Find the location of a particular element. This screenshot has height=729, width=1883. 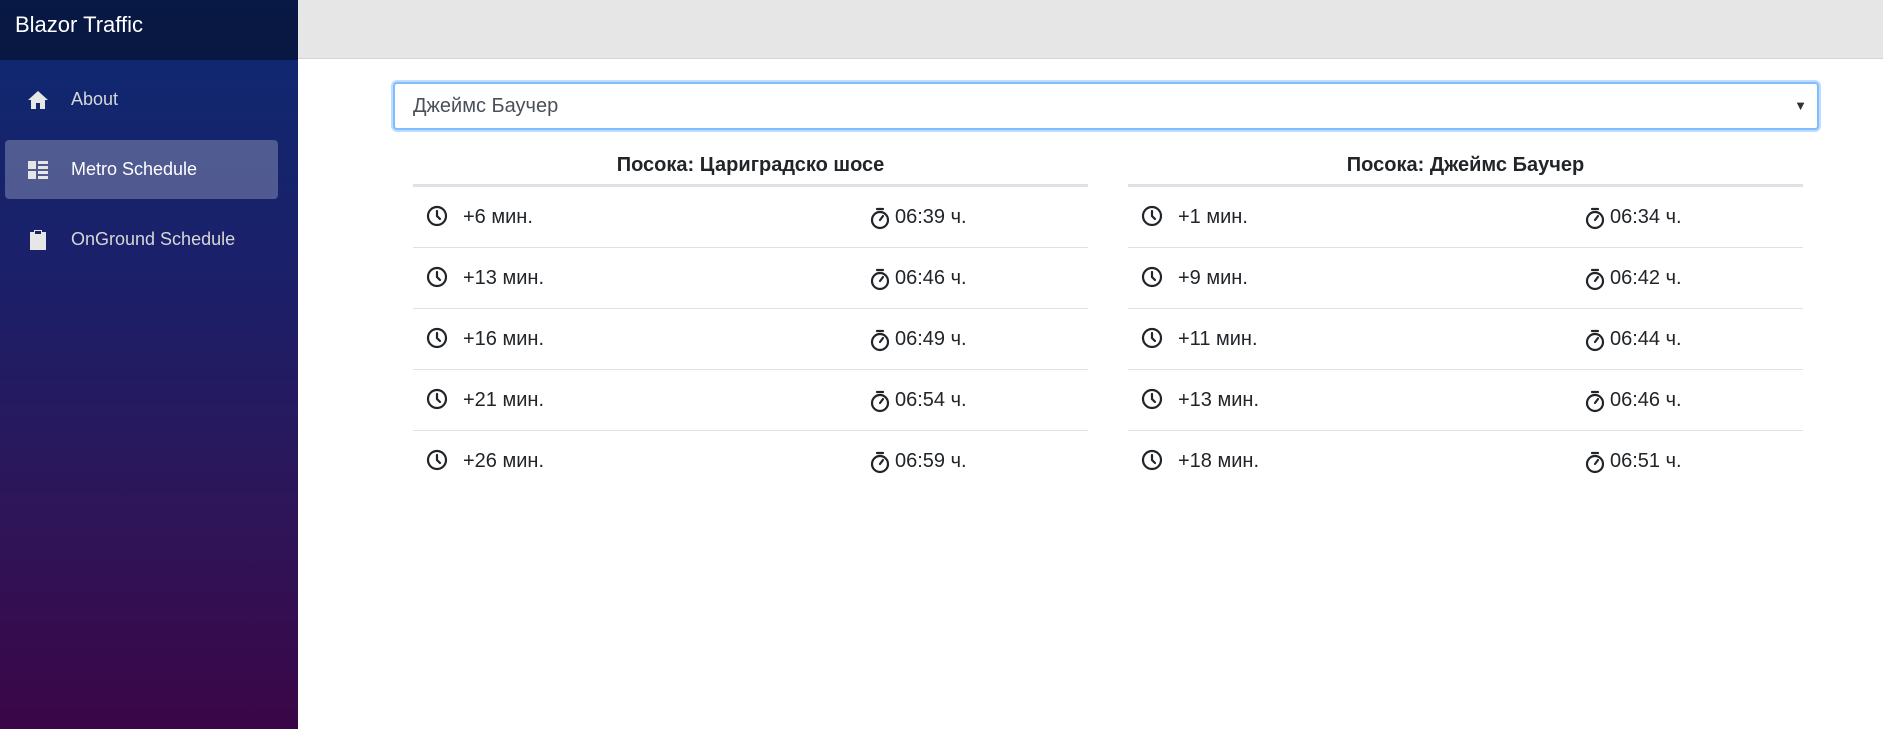

arrival-time: 06:34 ч. is located at coordinates (1646, 217).